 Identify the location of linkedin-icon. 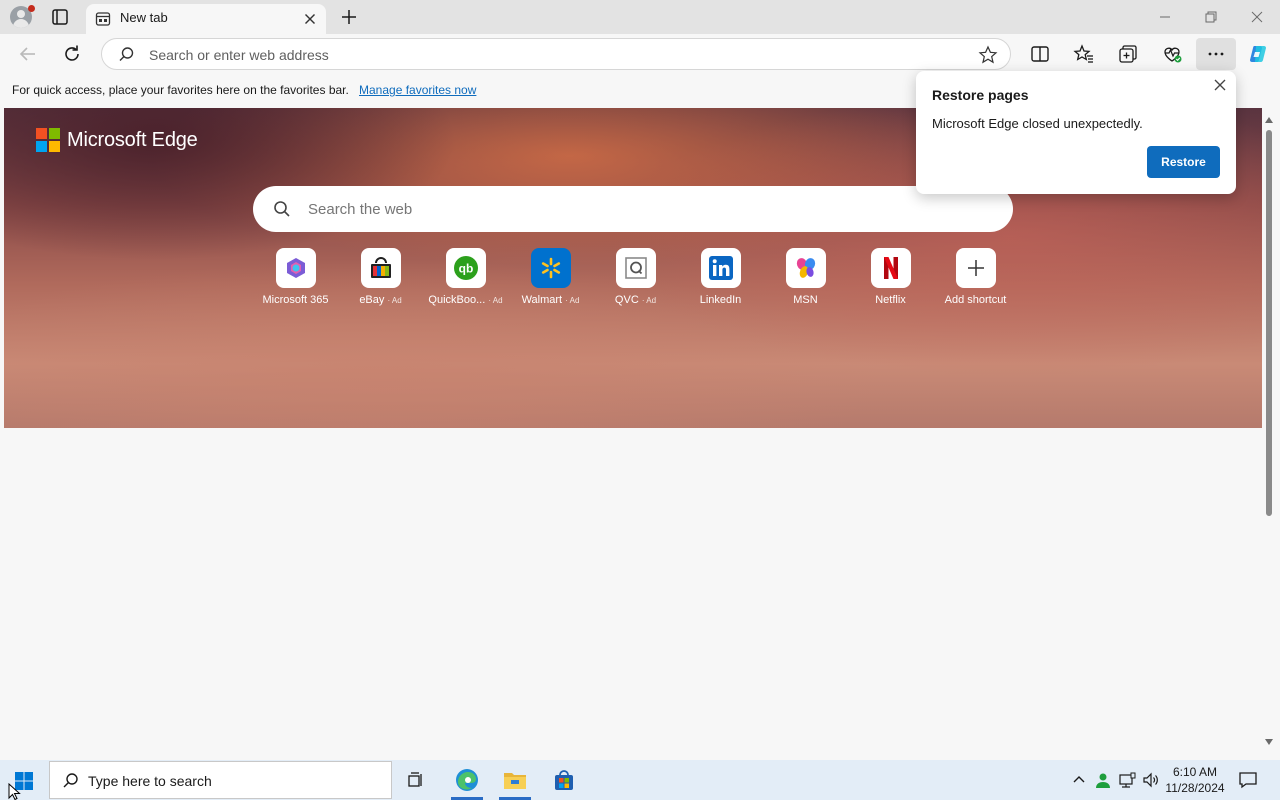
(720, 268).